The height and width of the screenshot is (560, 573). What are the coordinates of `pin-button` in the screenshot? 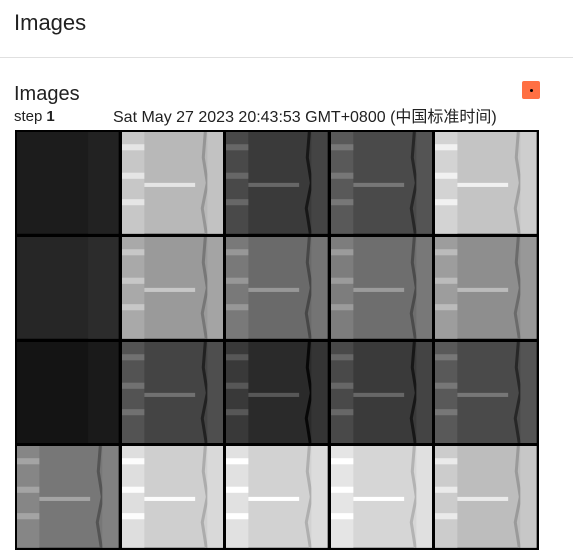 It's located at (531, 90).